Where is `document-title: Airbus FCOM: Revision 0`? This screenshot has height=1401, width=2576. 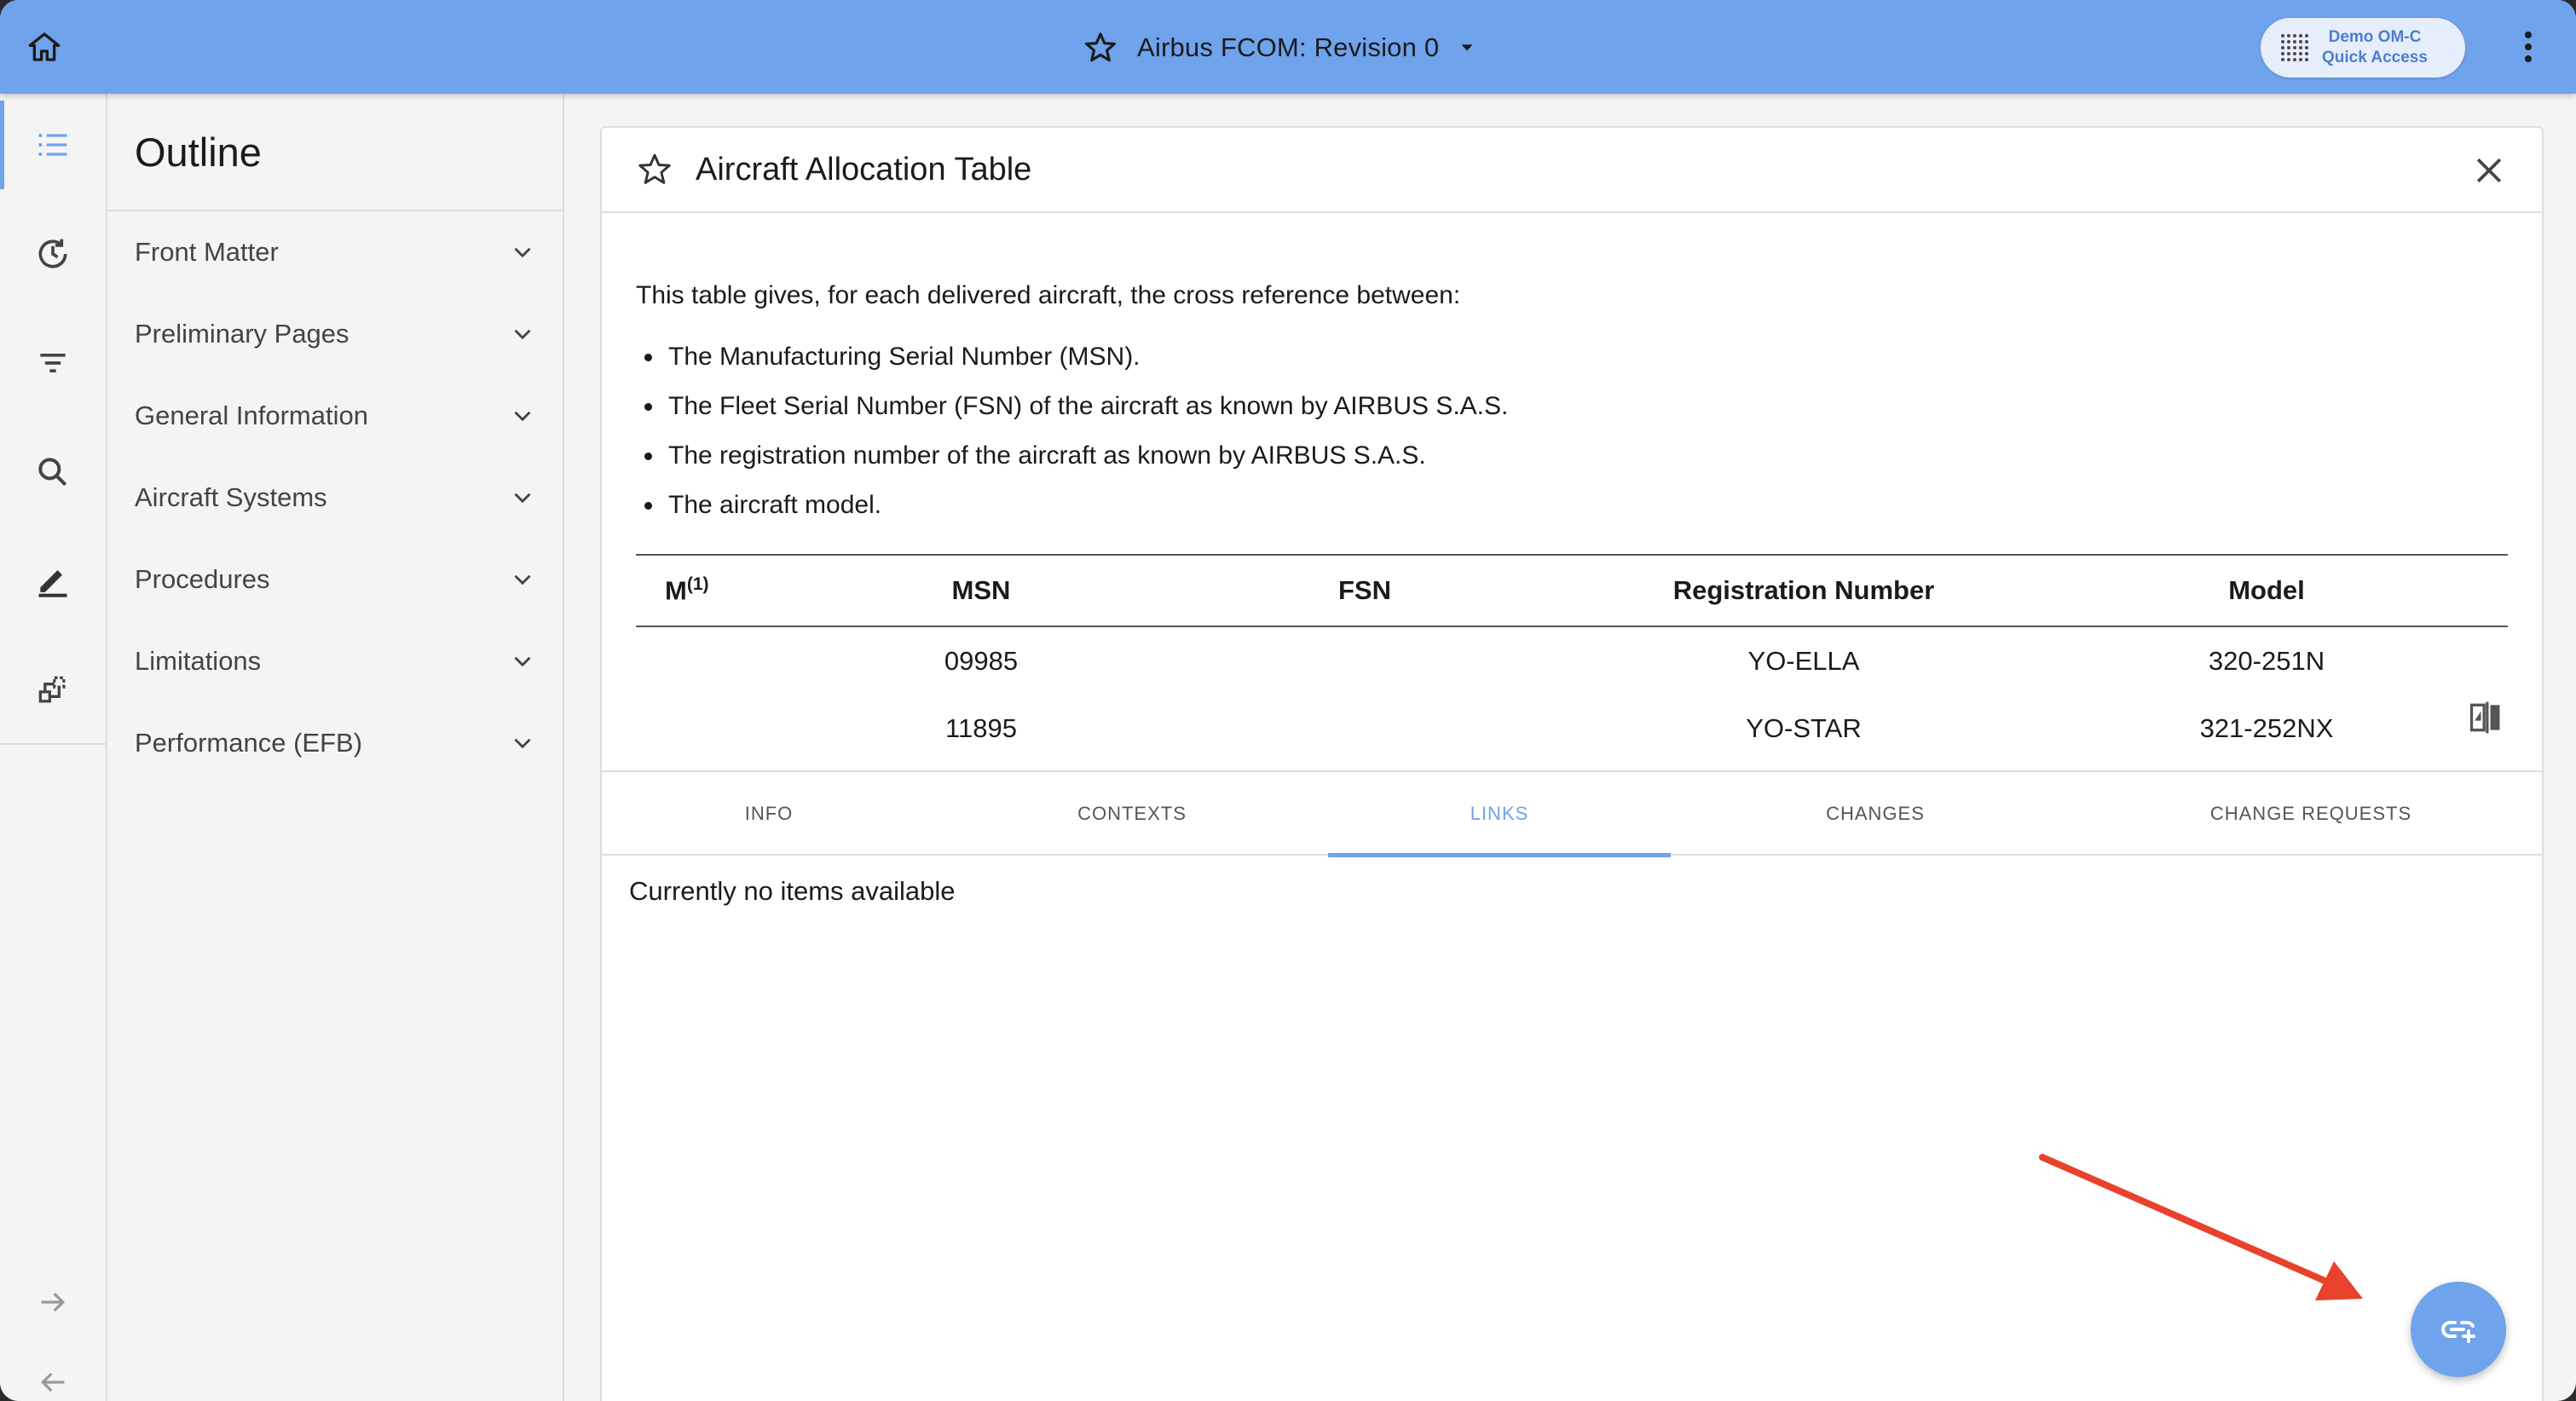
document-title: Airbus FCOM: Revision 0 is located at coordinates (1288, 47).